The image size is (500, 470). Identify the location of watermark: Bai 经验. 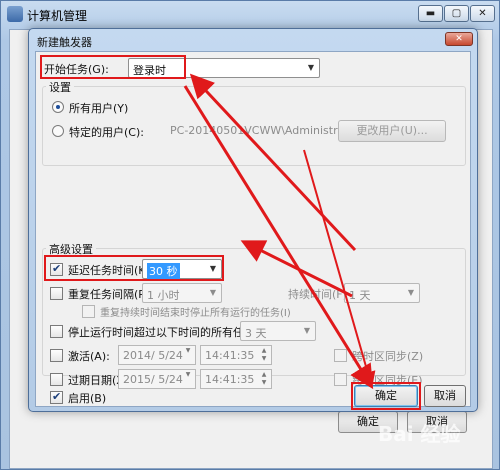
(419, 434).